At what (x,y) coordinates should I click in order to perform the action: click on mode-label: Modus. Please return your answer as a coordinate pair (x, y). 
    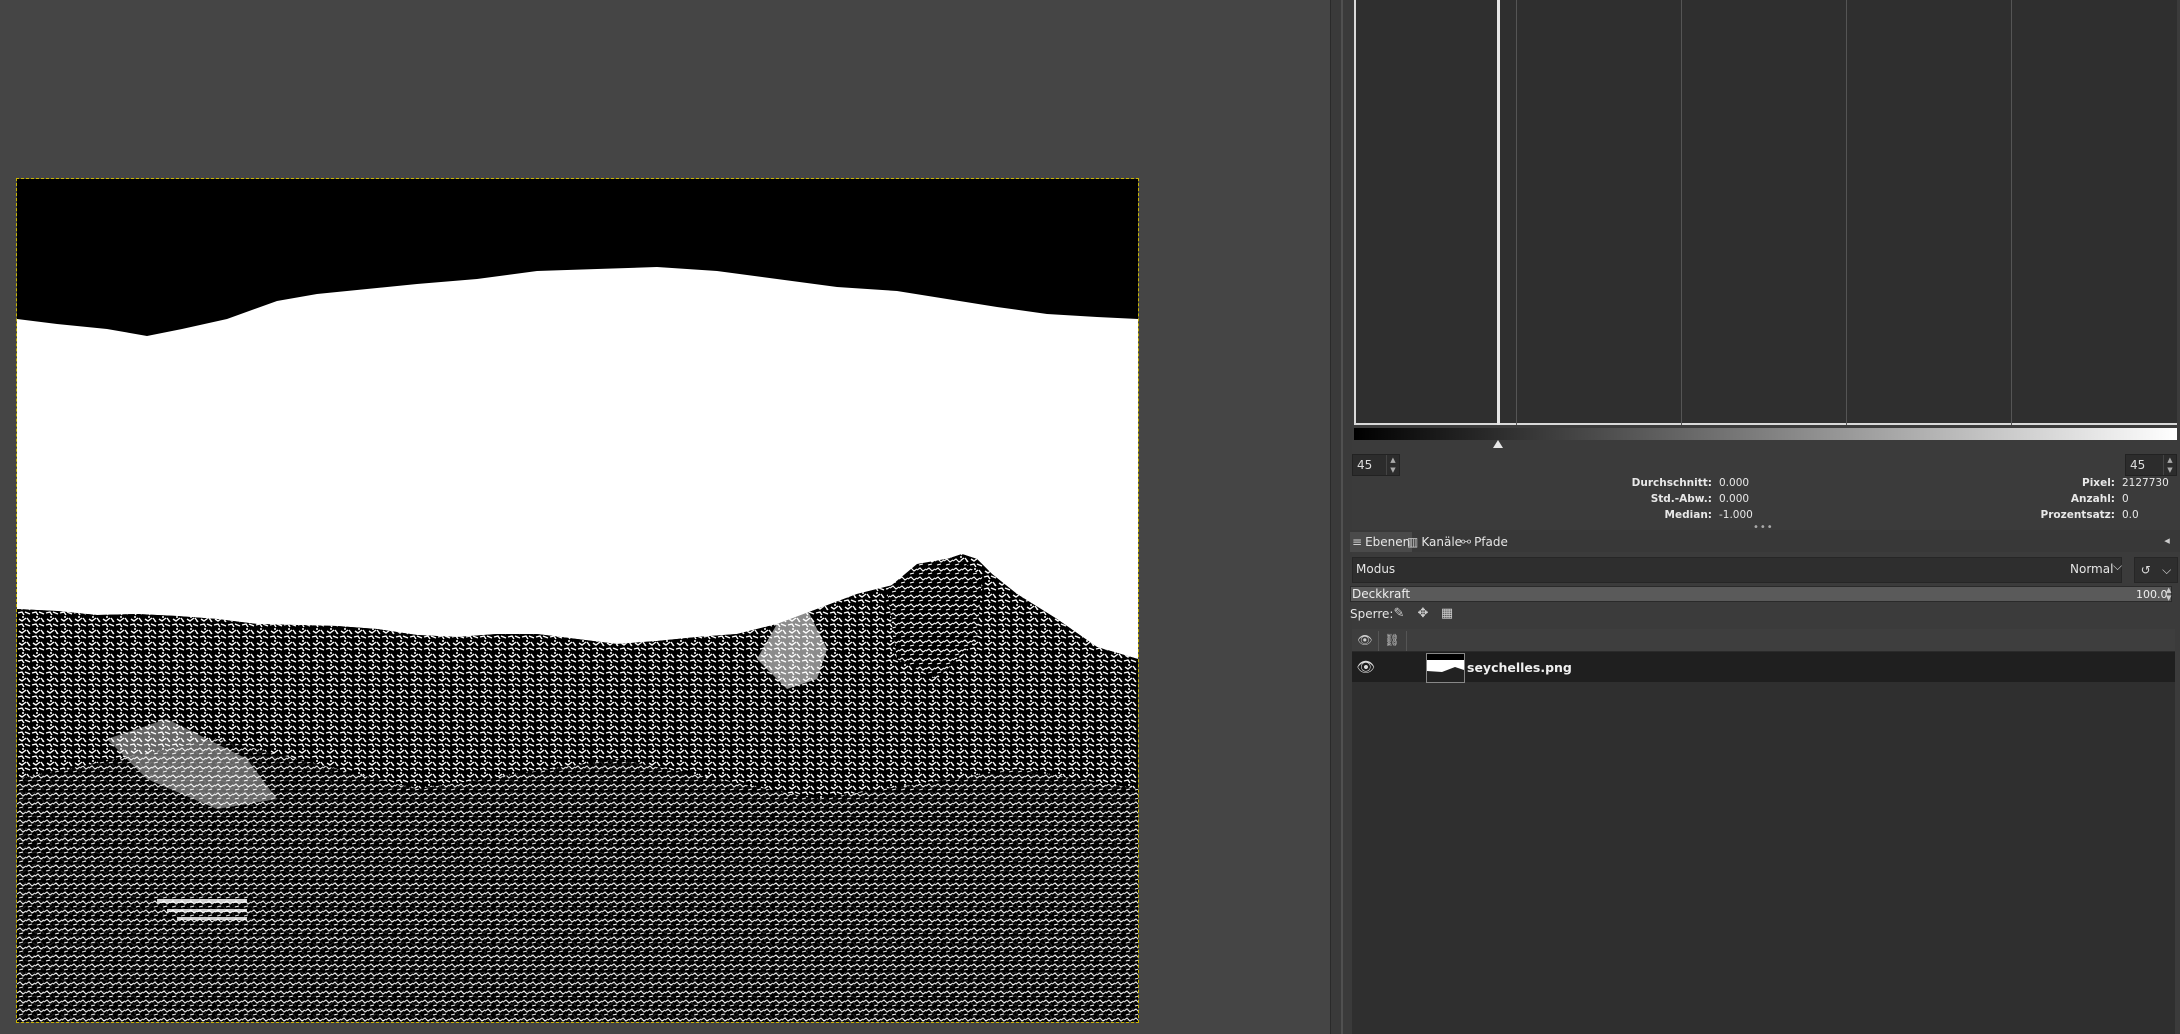
    Looking at the image, I should click on (1376, 569).